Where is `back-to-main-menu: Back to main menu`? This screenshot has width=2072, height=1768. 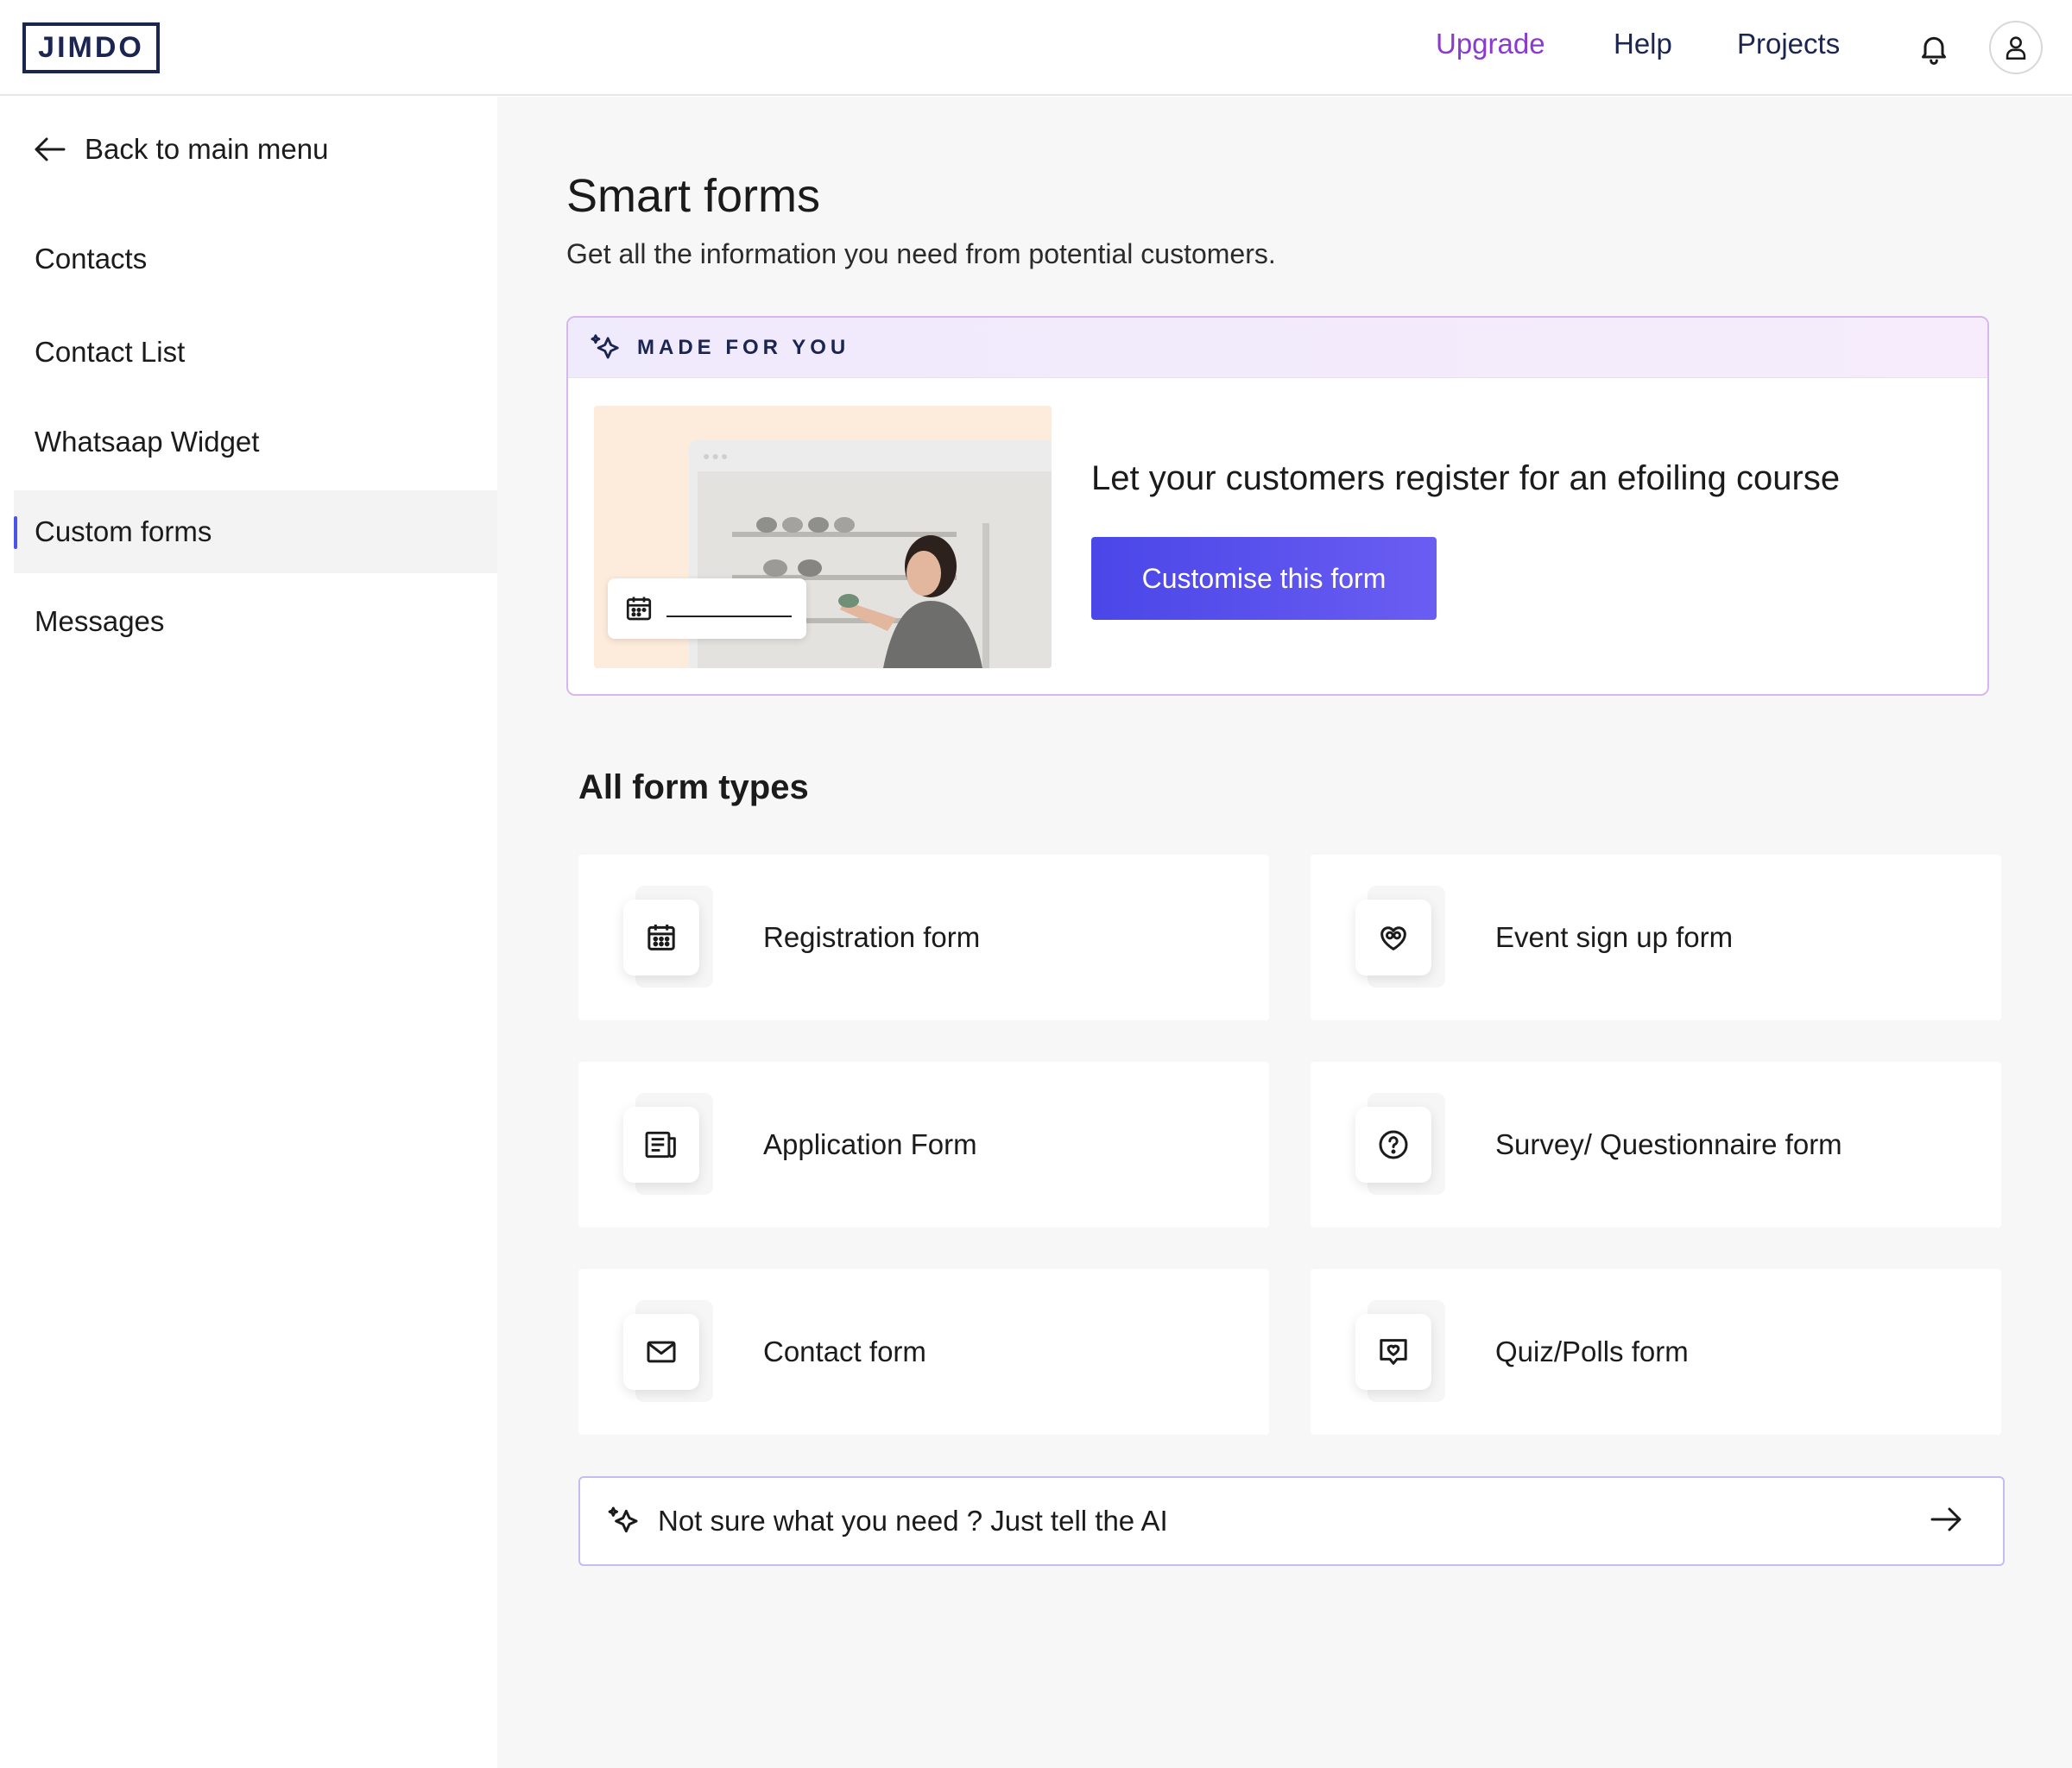 back-to-main-menu: Back to main menu is located at coordinates (180, 149).